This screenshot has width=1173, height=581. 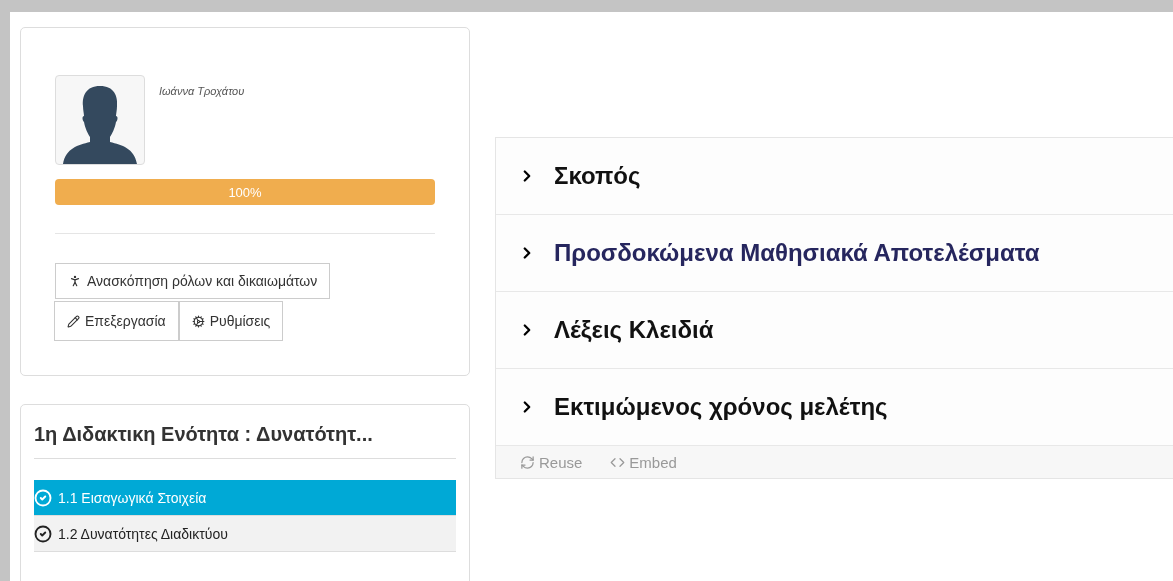 What do you see at coordinates (245, 192) in the screenshot?
I see `progress-label: 100%` at bounding box center [245, 192].